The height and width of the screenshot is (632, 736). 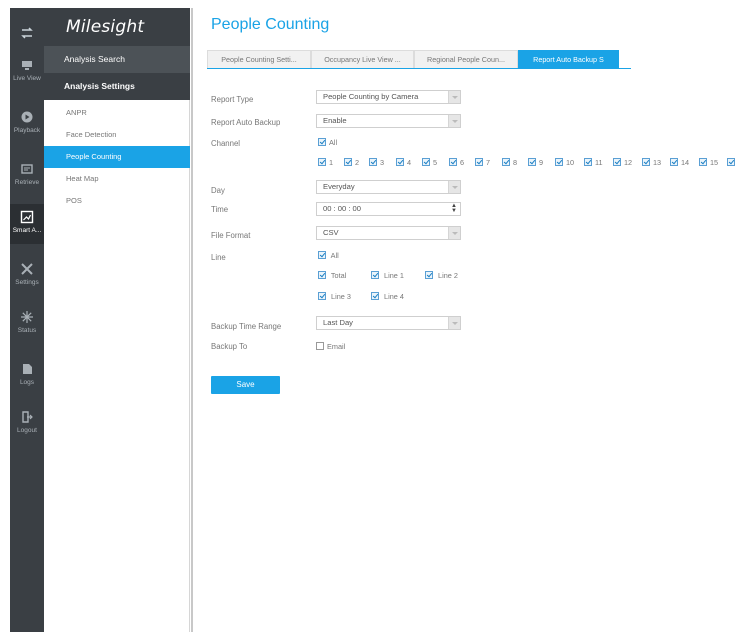 I want to click on time-value: 00 : 00 : 00, so click(x=342, y=208).